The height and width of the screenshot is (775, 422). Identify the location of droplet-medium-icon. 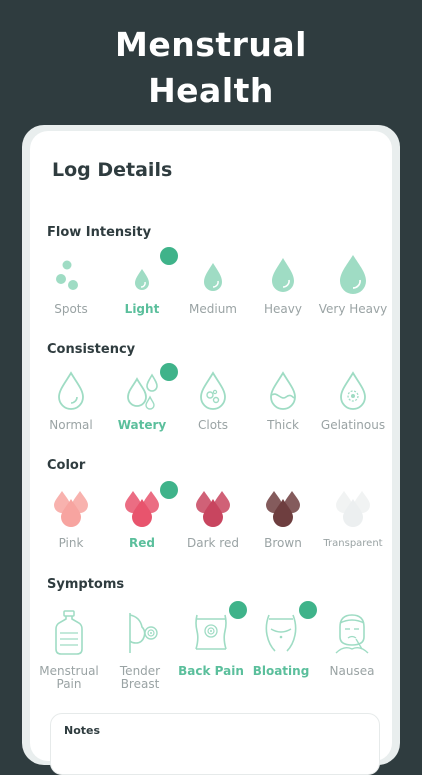
(213, 275).